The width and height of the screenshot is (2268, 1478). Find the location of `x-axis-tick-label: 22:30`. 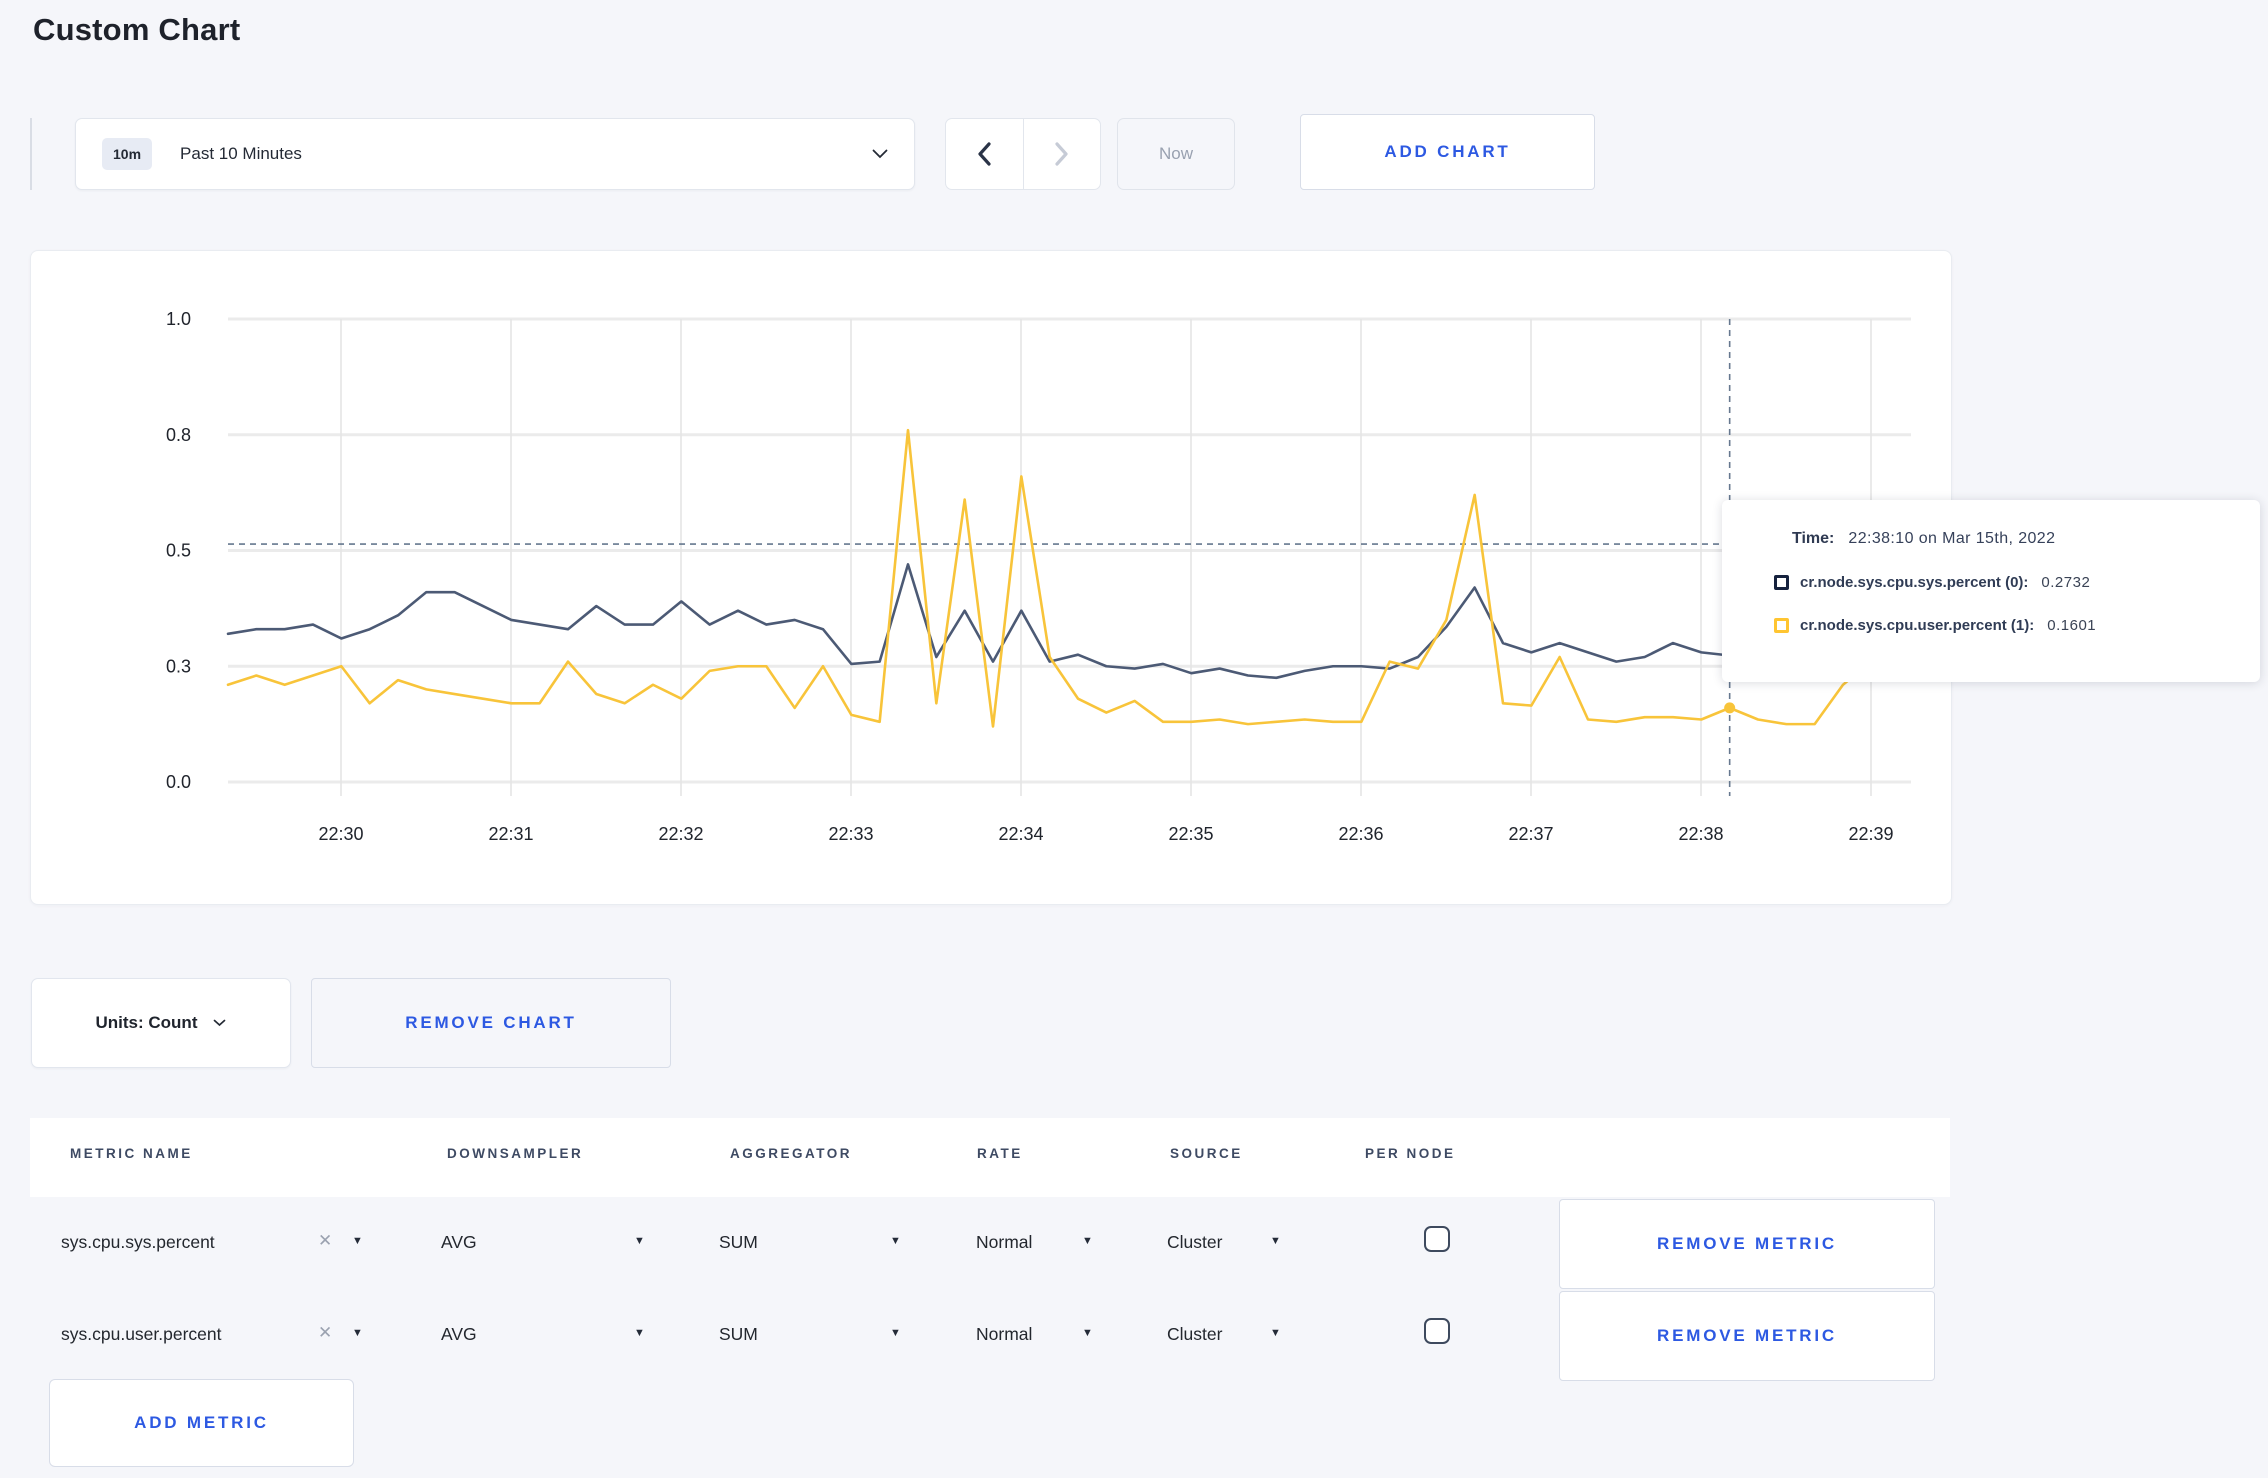

x-axis-tick-label: 22:30 is located at coordinates (340, 834).